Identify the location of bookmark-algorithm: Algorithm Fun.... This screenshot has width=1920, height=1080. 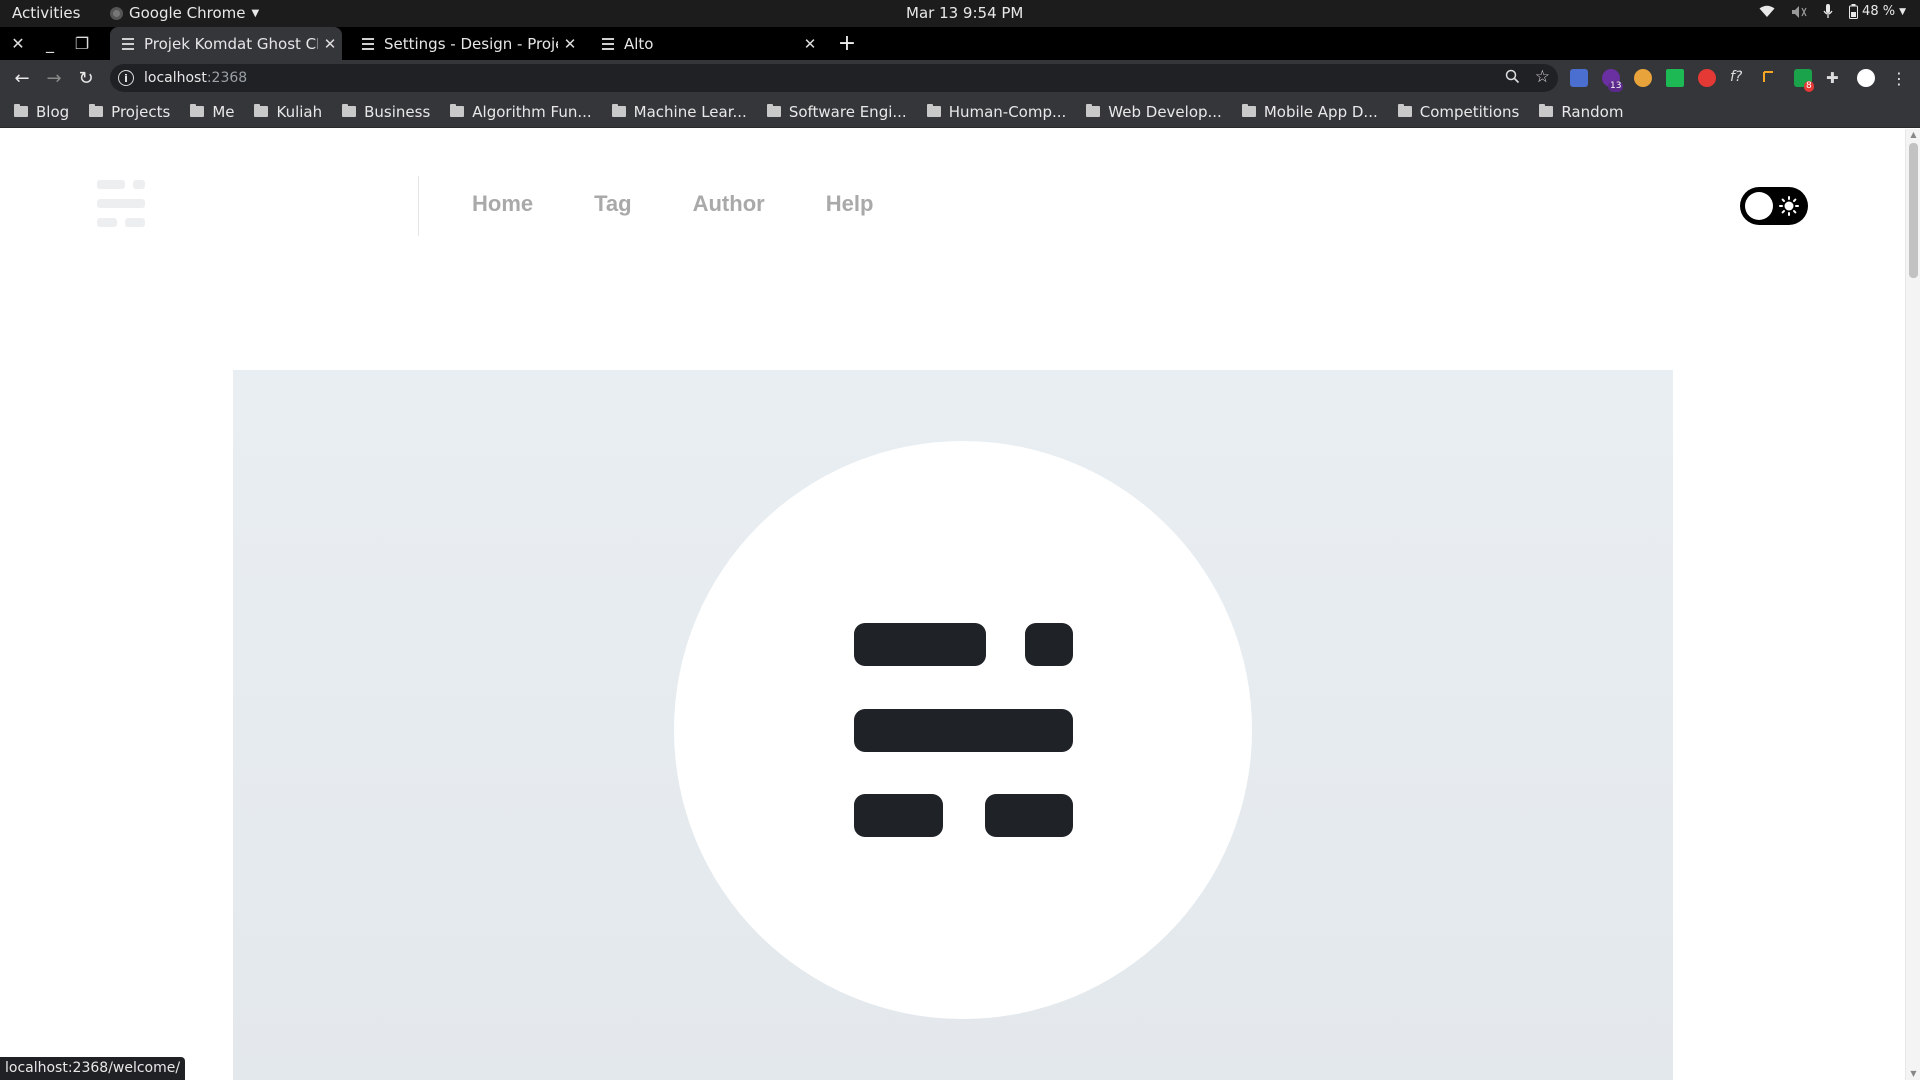
(521, 111).